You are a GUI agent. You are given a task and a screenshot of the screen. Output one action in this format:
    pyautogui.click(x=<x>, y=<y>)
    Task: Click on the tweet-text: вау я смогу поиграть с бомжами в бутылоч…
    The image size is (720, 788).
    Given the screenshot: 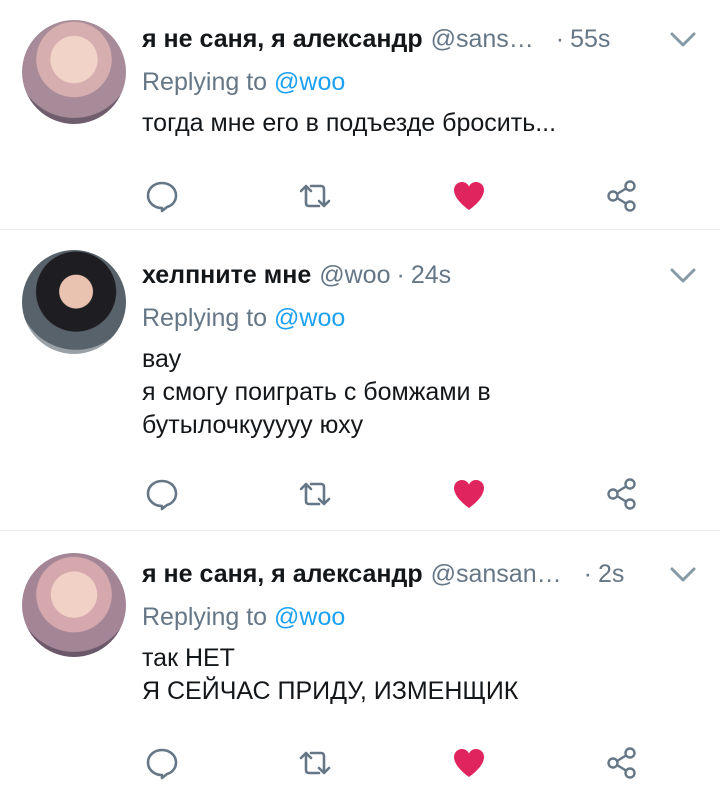 What is the action you would take?
    pyautogui.click(x=316, y=392)
    